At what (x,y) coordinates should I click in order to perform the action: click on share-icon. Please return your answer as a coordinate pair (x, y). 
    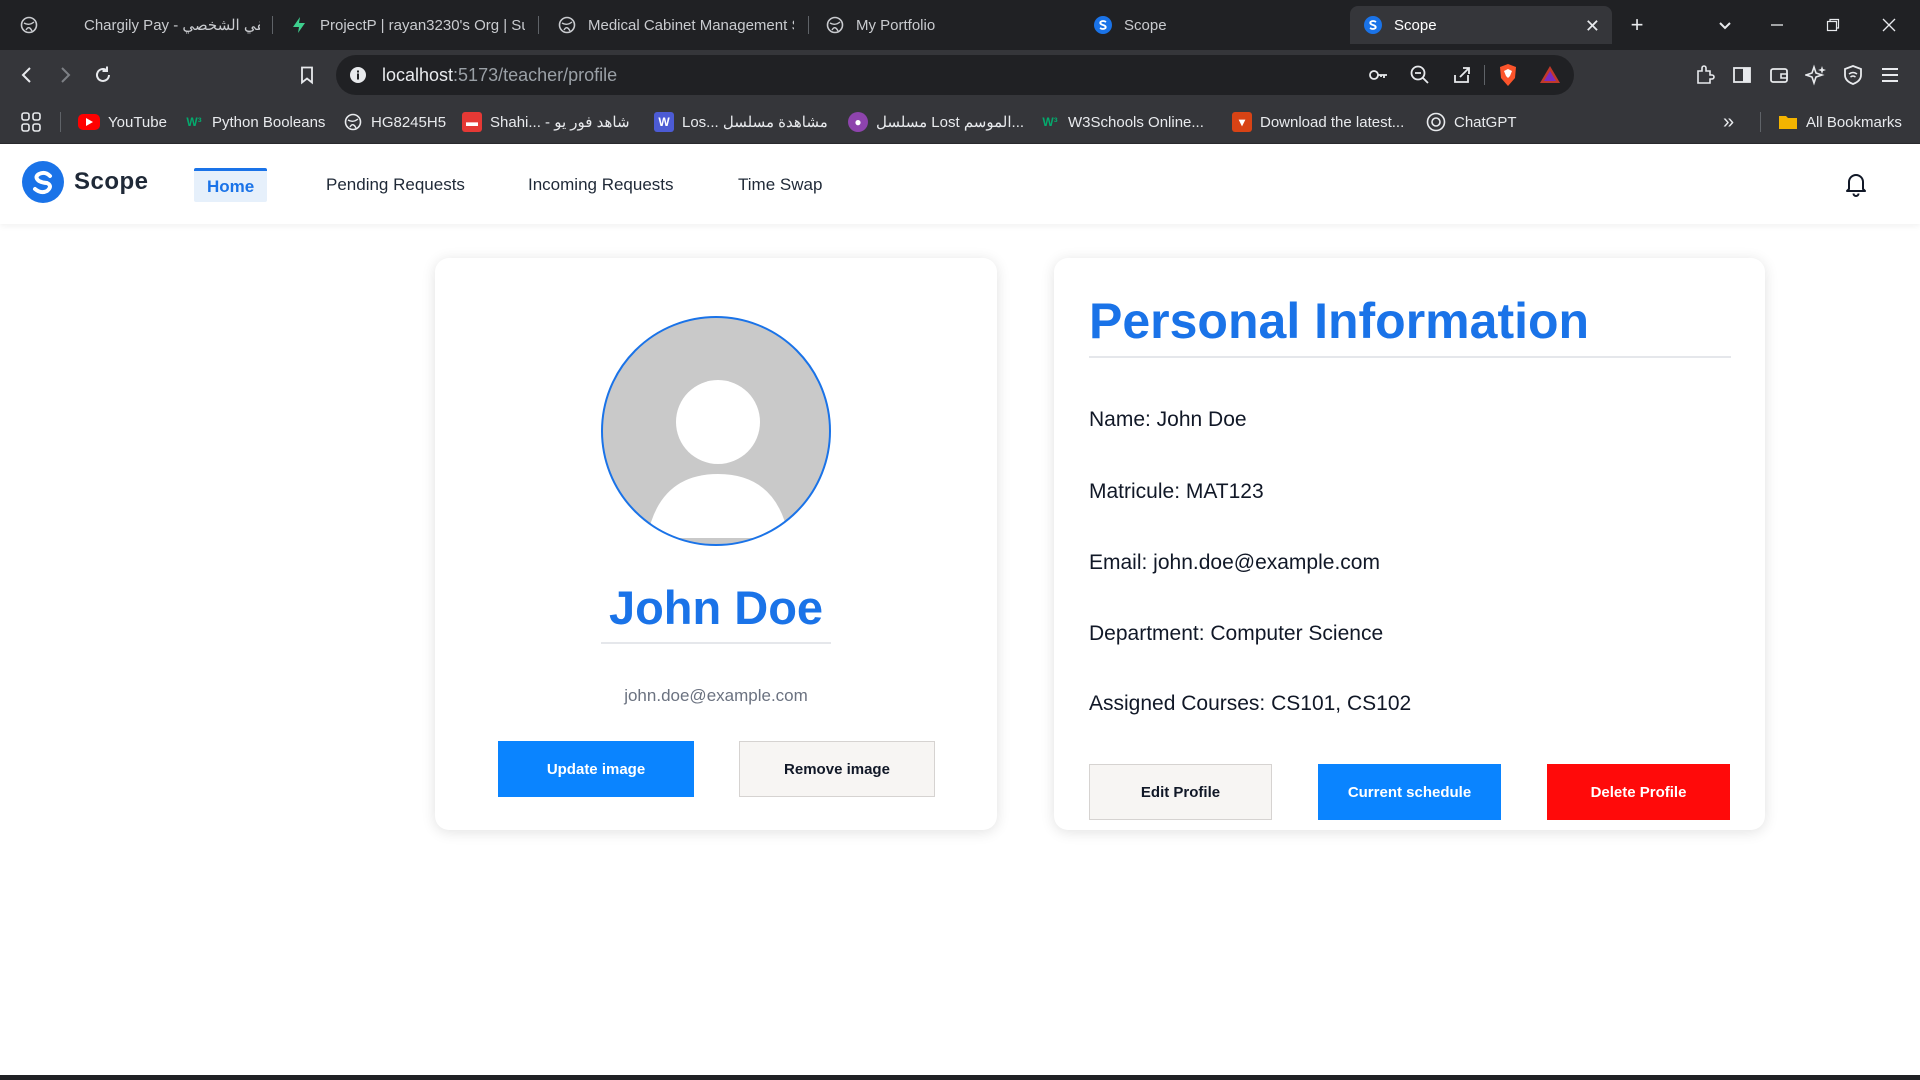
    Looking at the image, I should click on (1462, 75).